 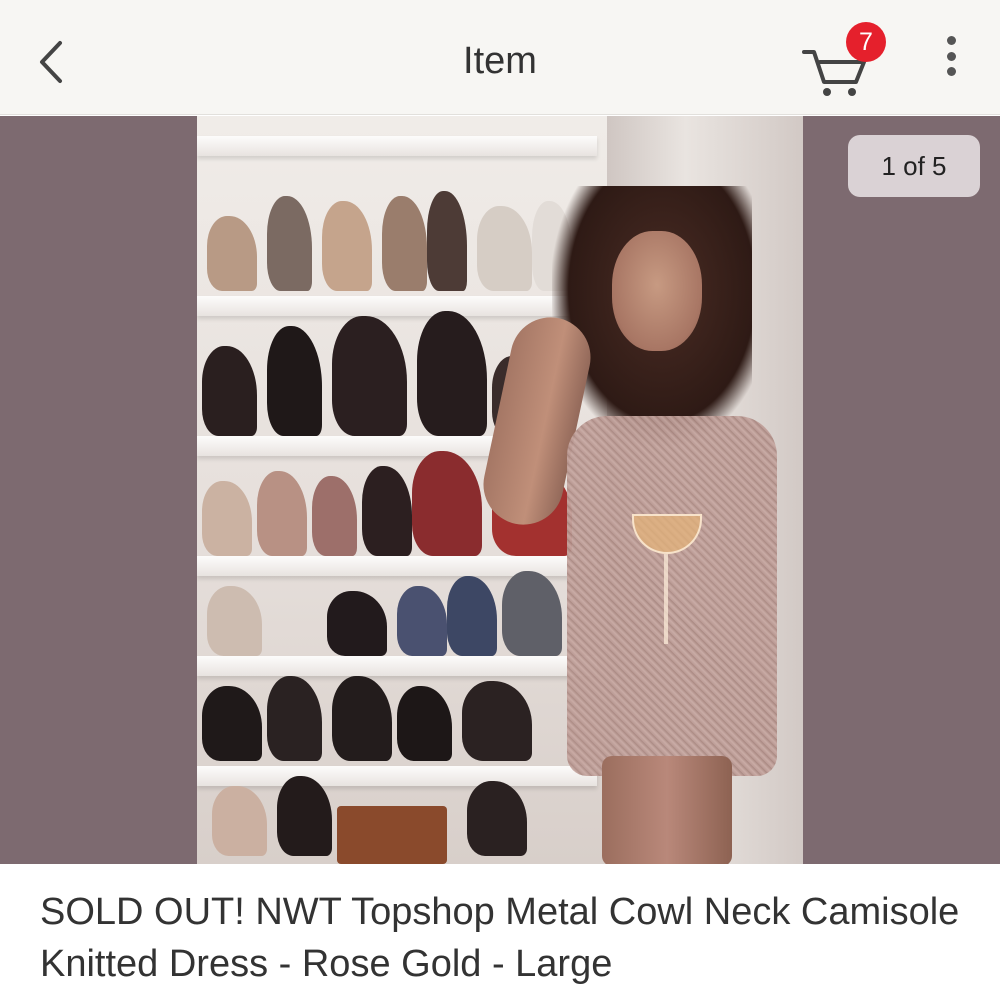 I want to click on cart-button: 7, so click(x=845, y=59).